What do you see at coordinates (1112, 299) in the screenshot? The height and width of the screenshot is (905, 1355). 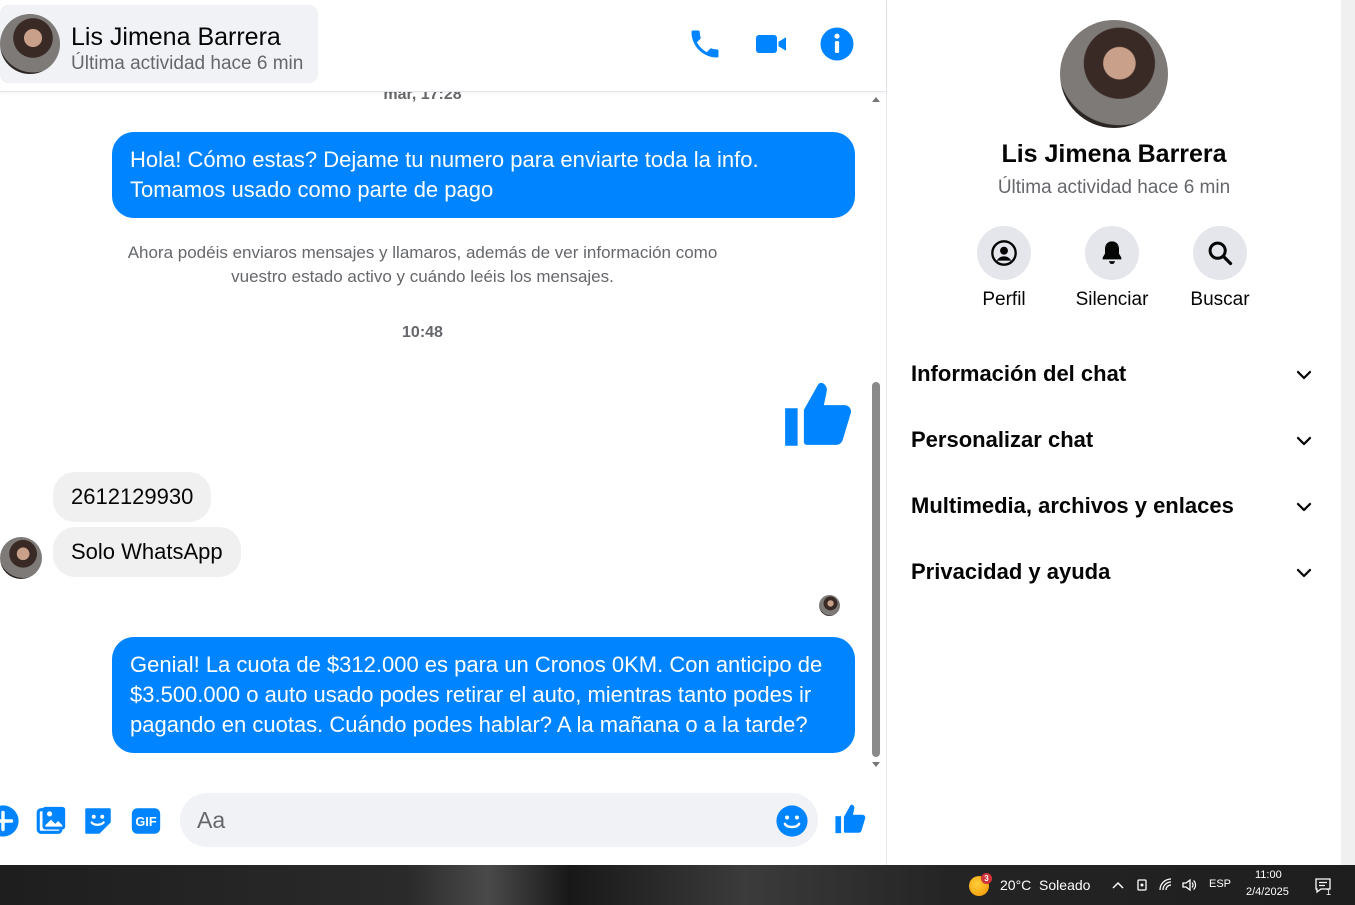 I see `mute-label: Silenciar` at bounding box center [1112, 299].